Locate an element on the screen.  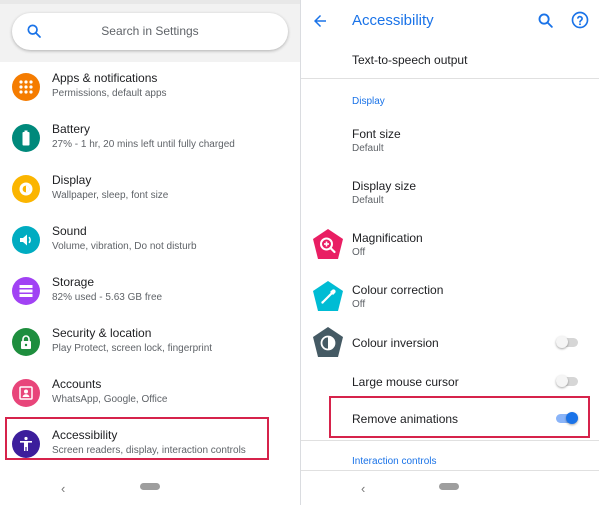
search-area: Search in Settings is located at coordinates (150, 33).